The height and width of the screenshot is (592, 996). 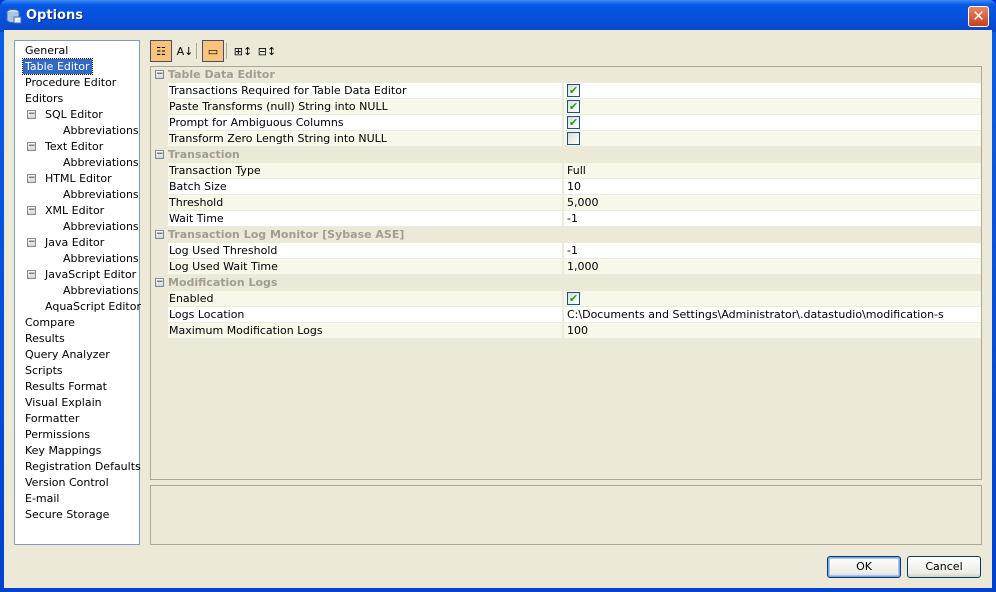 What do you see at coordinates (772, 139) in the screenshot?
I see `property-value-cell` at bounding box center [772, 139].